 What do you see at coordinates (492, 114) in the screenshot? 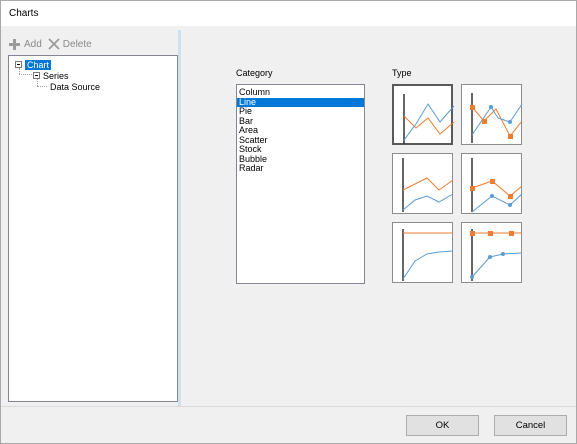
I see `type-option-line-markers` at bounding box center [492, 114].